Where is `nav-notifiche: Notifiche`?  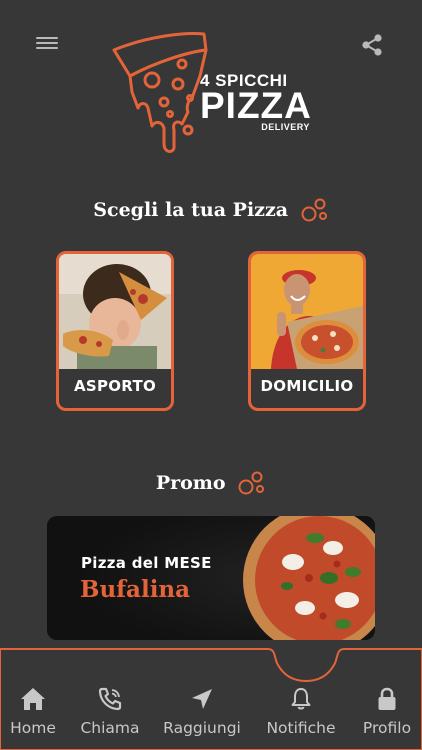
nav-notifiche: Notifiche is located at coordinates (301, 718).